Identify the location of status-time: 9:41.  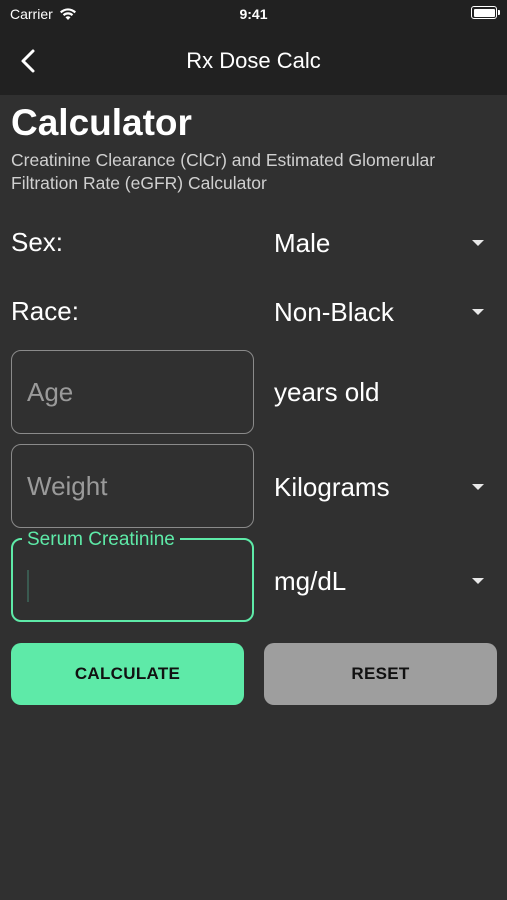
(253, 14).